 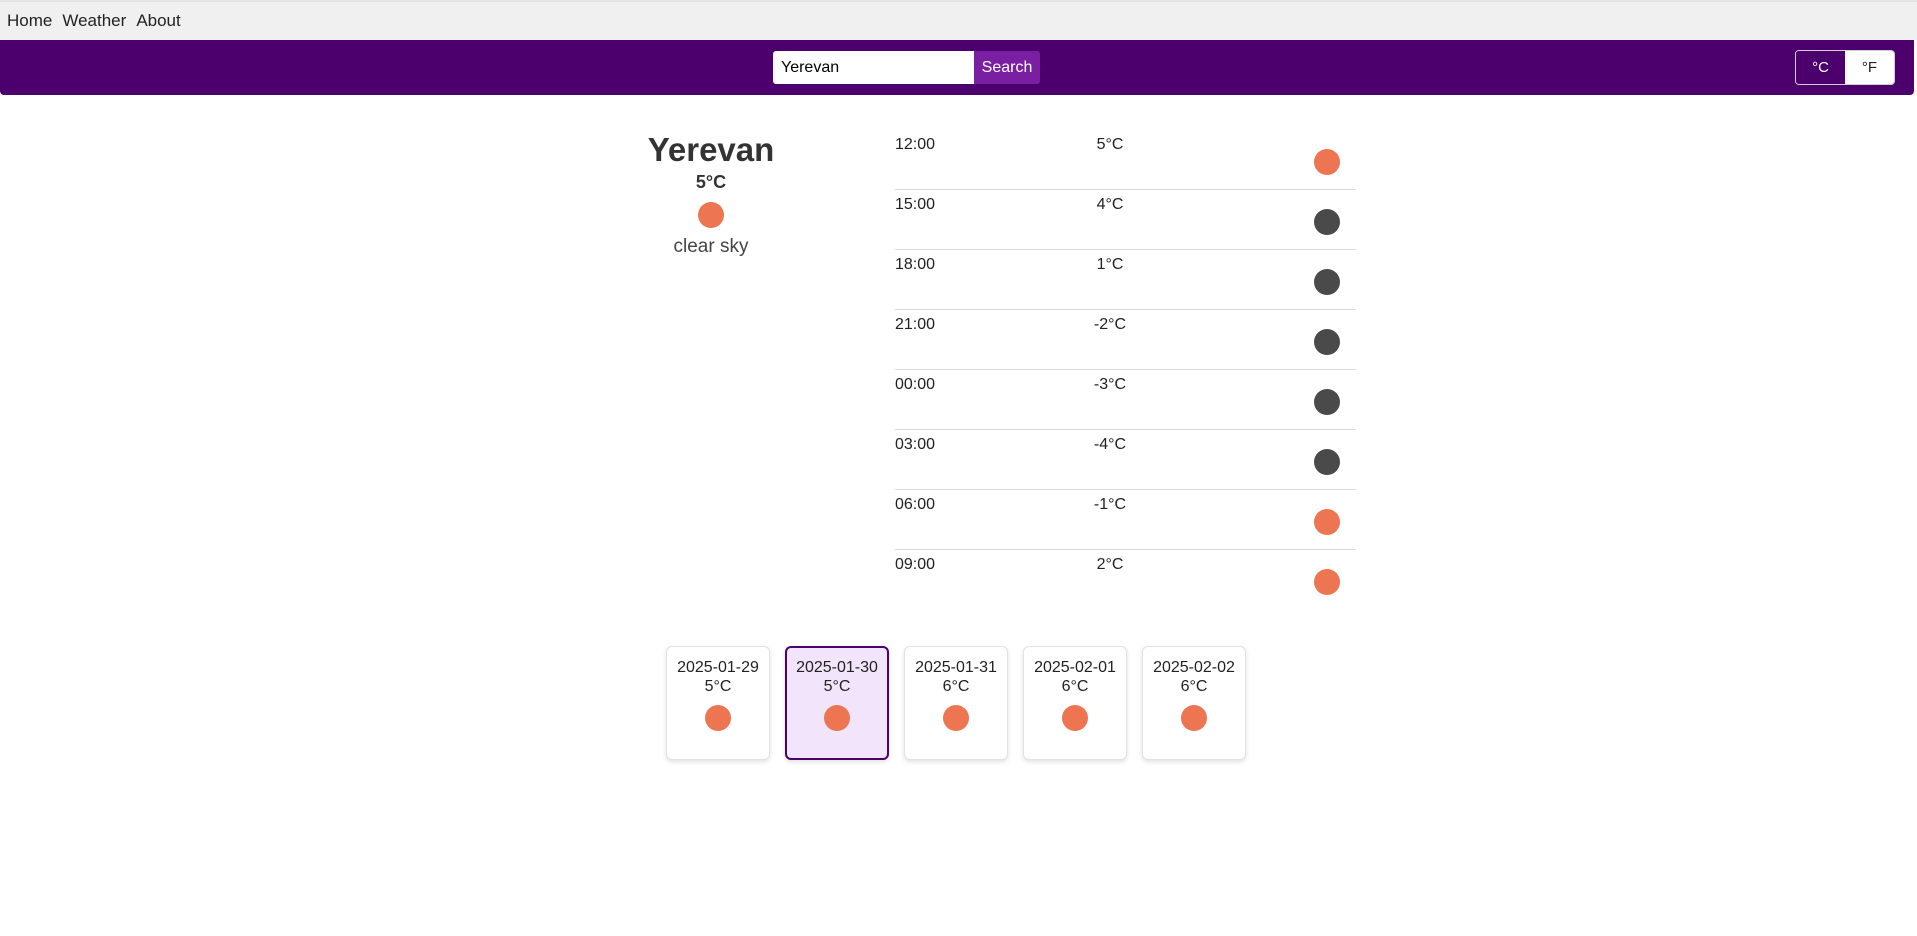 I want to click on day-date: 2025-02-01, so click(x=1075, y=667).